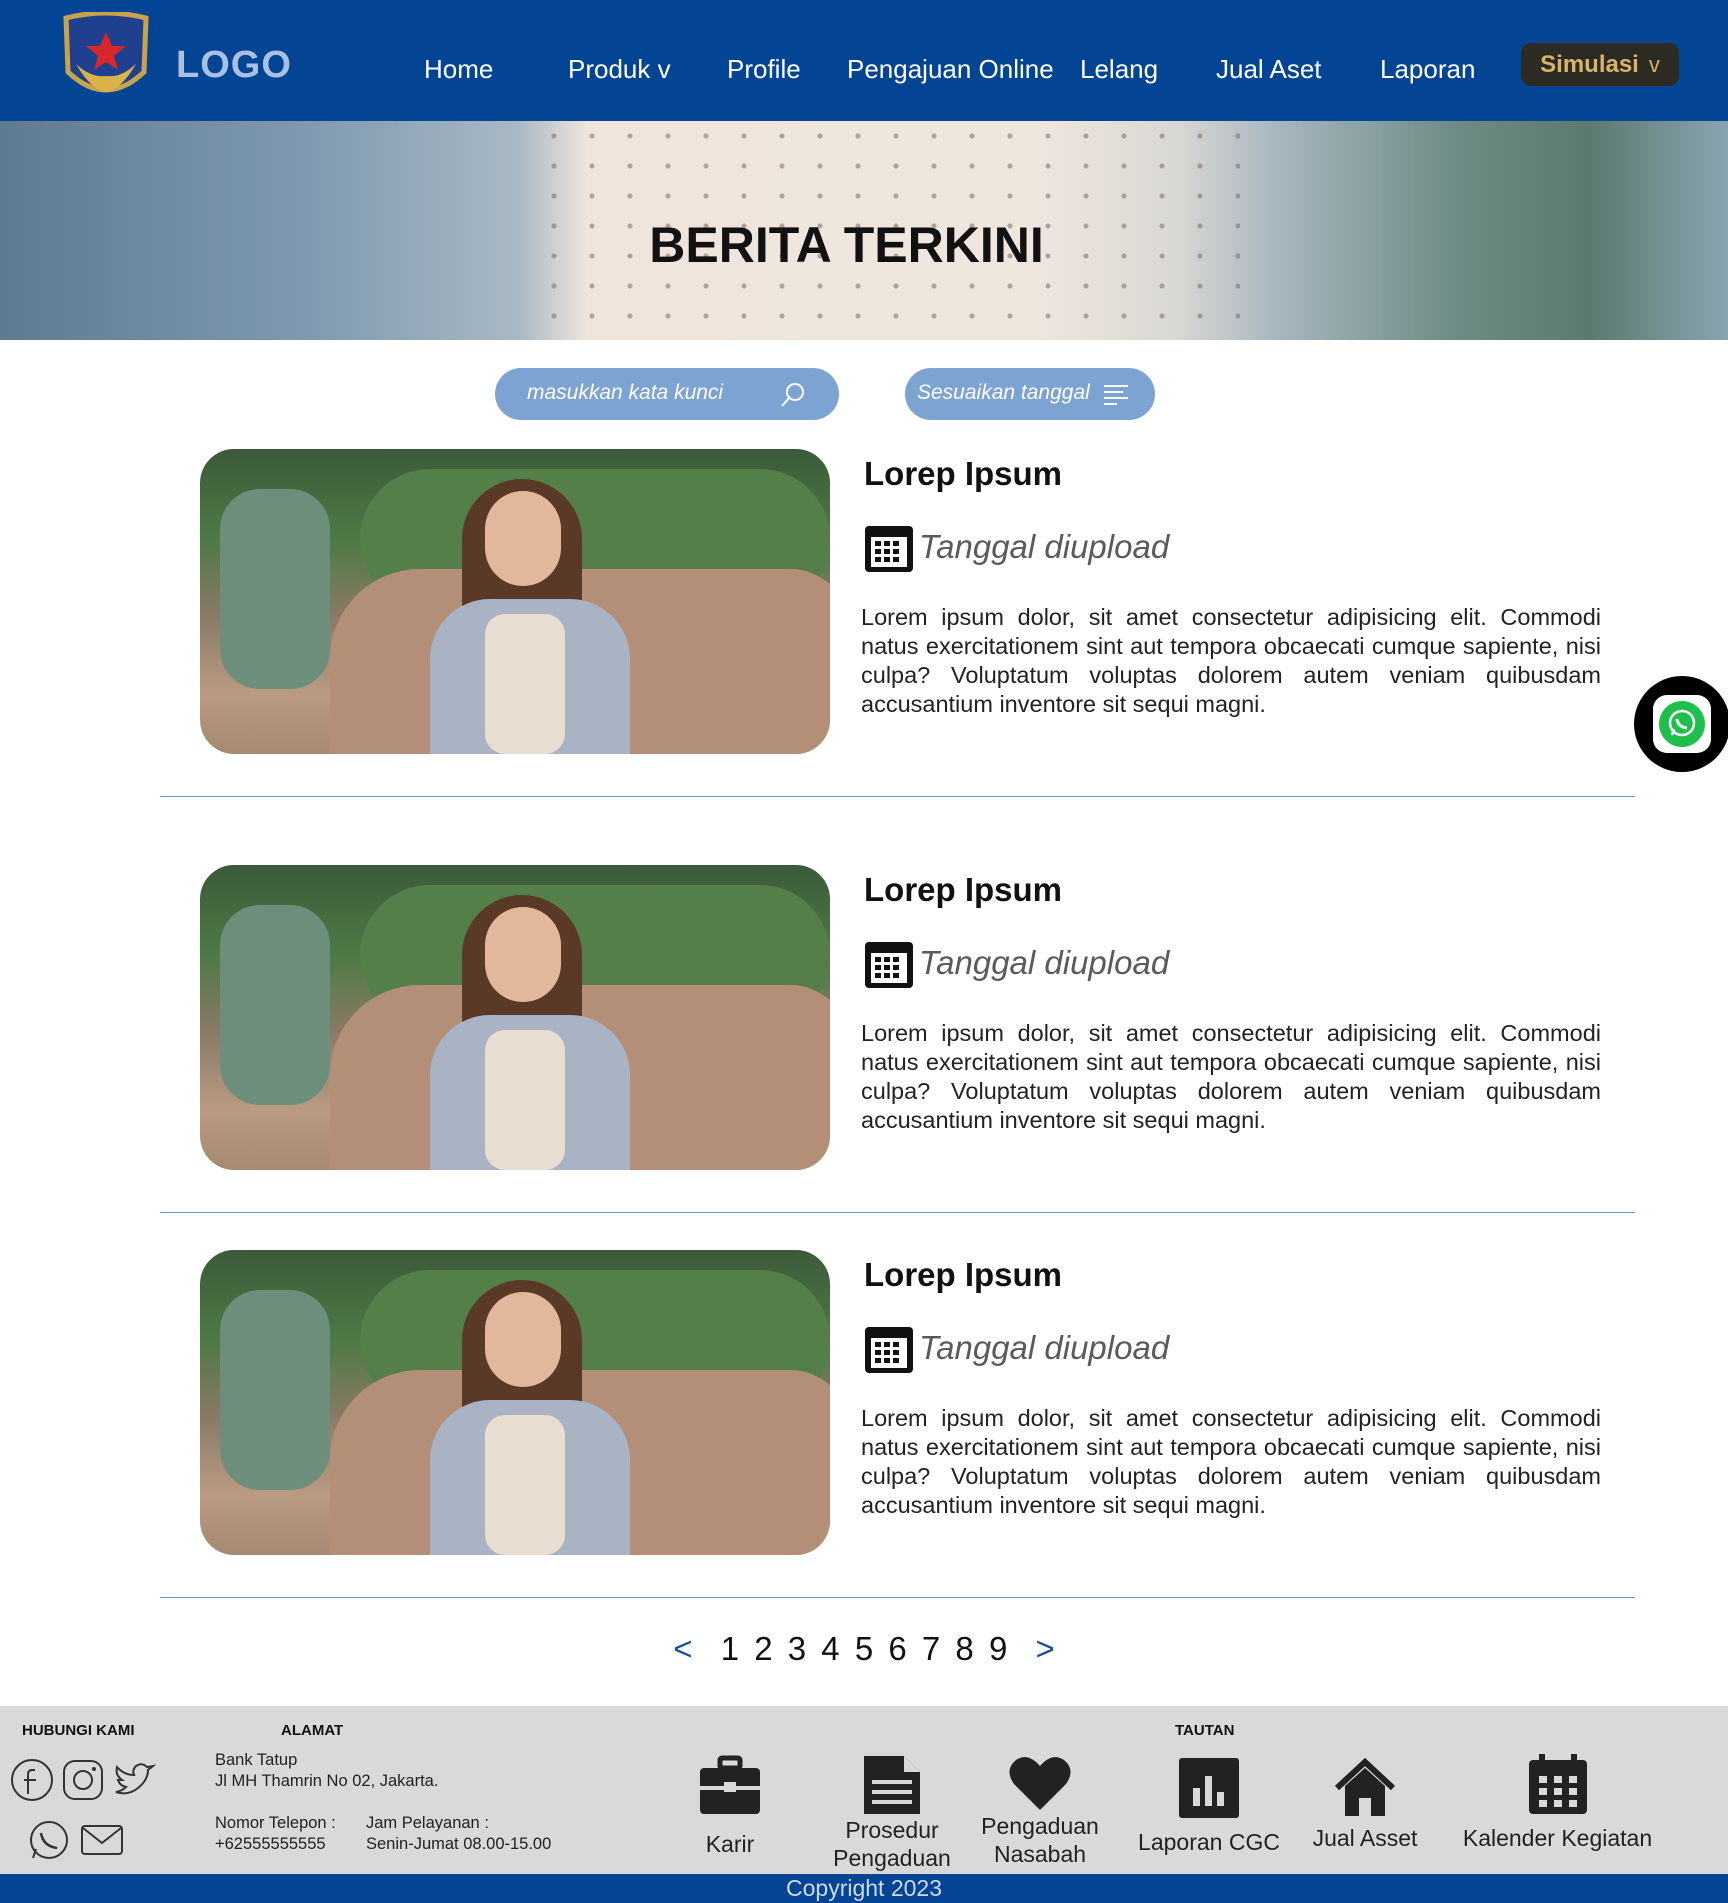 Image resolution: width=1728 pixels, height=1903 pixels. I want to click on university-logo, so click(106, 59).